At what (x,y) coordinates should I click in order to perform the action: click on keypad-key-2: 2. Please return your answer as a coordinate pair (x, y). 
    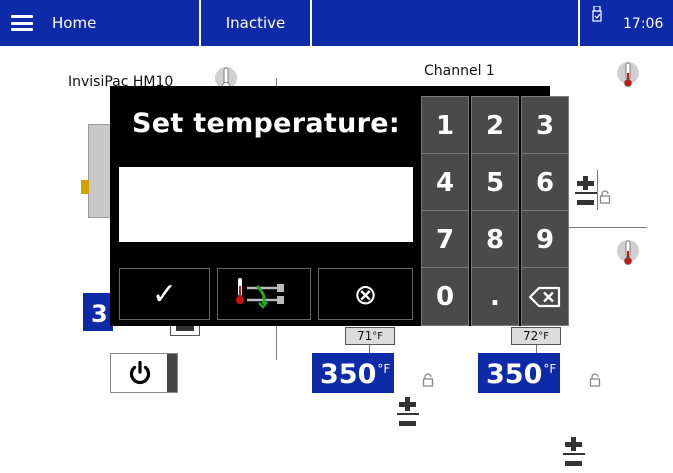
    Looking at the image, I should click on (495, 125).